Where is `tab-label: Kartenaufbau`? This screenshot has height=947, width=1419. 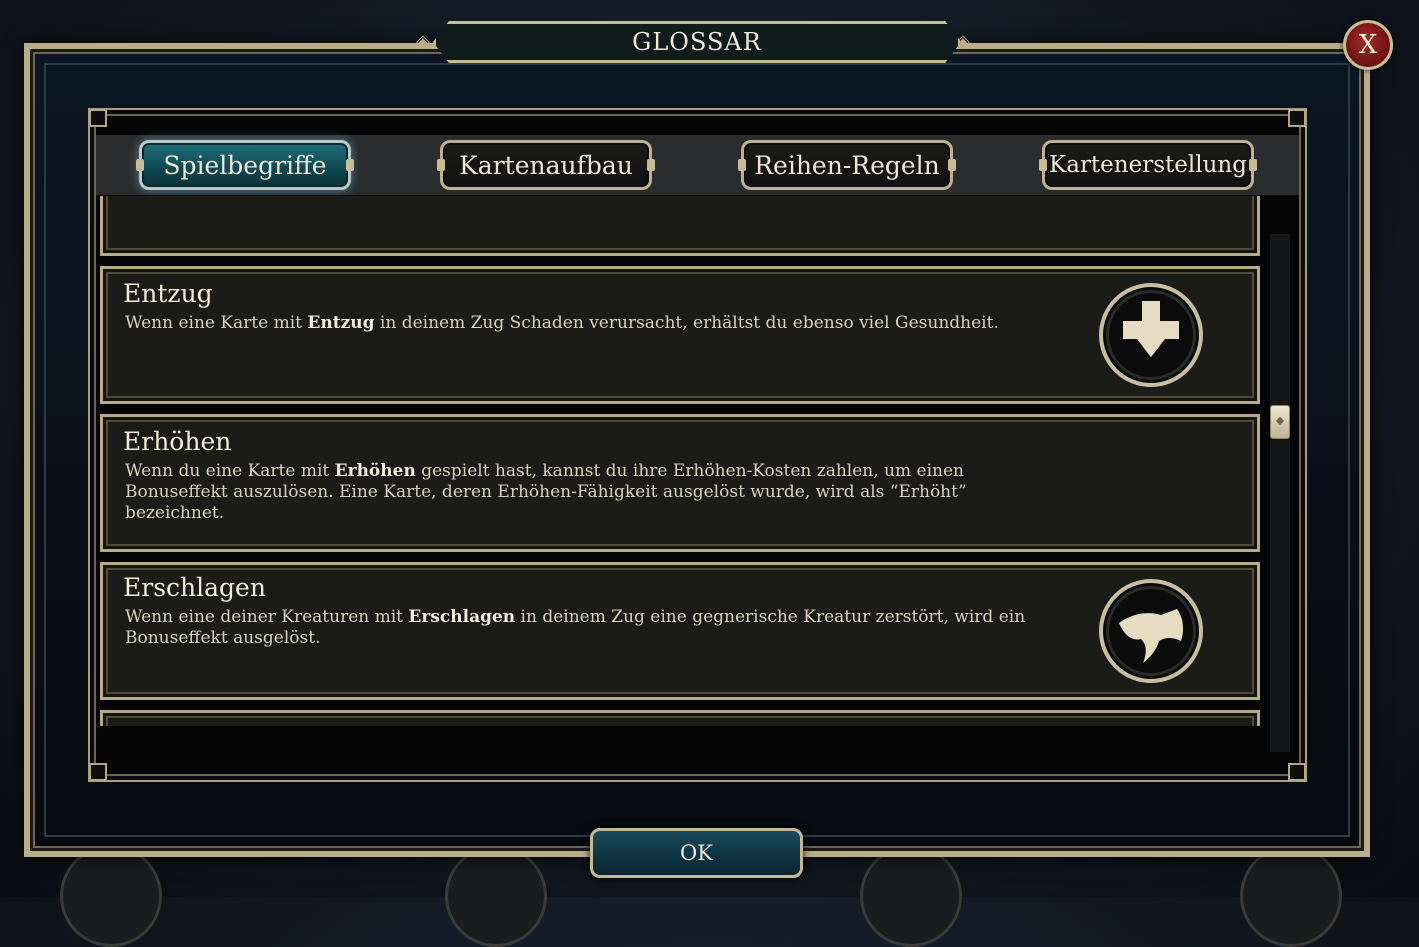
tab-label: Kartenaufbau is located at coordinates (546, 165).